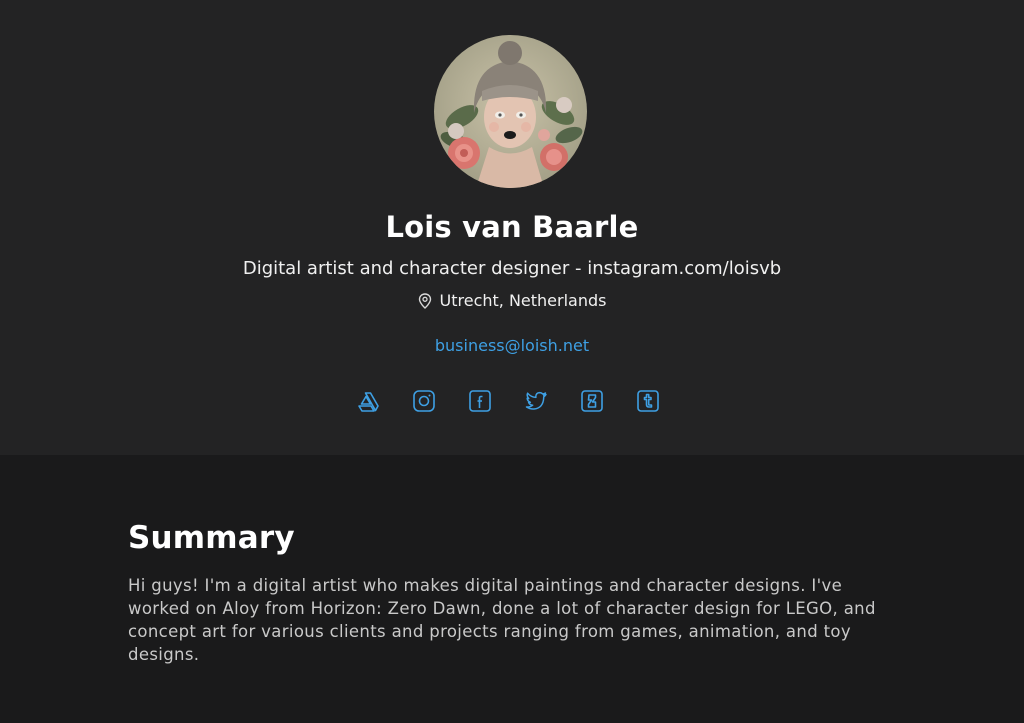 The image size is (1024, 723). Describe the element at coordinates (211, 538) in the screenshot. I see `summary-title: Summary` at that location.